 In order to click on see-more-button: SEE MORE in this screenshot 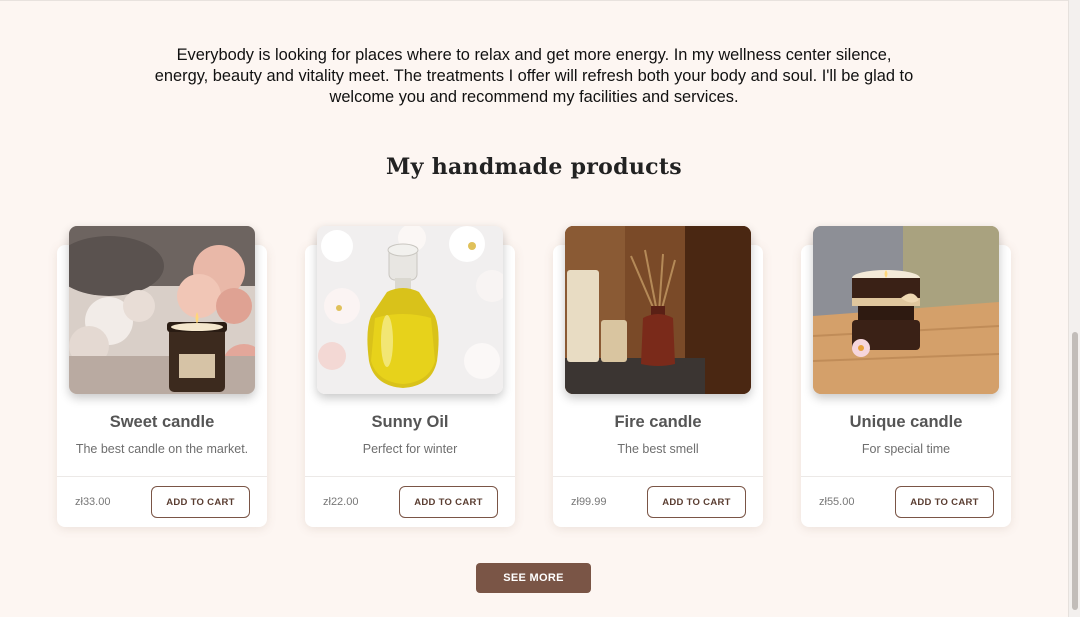, I will do `click(533, 578)`.